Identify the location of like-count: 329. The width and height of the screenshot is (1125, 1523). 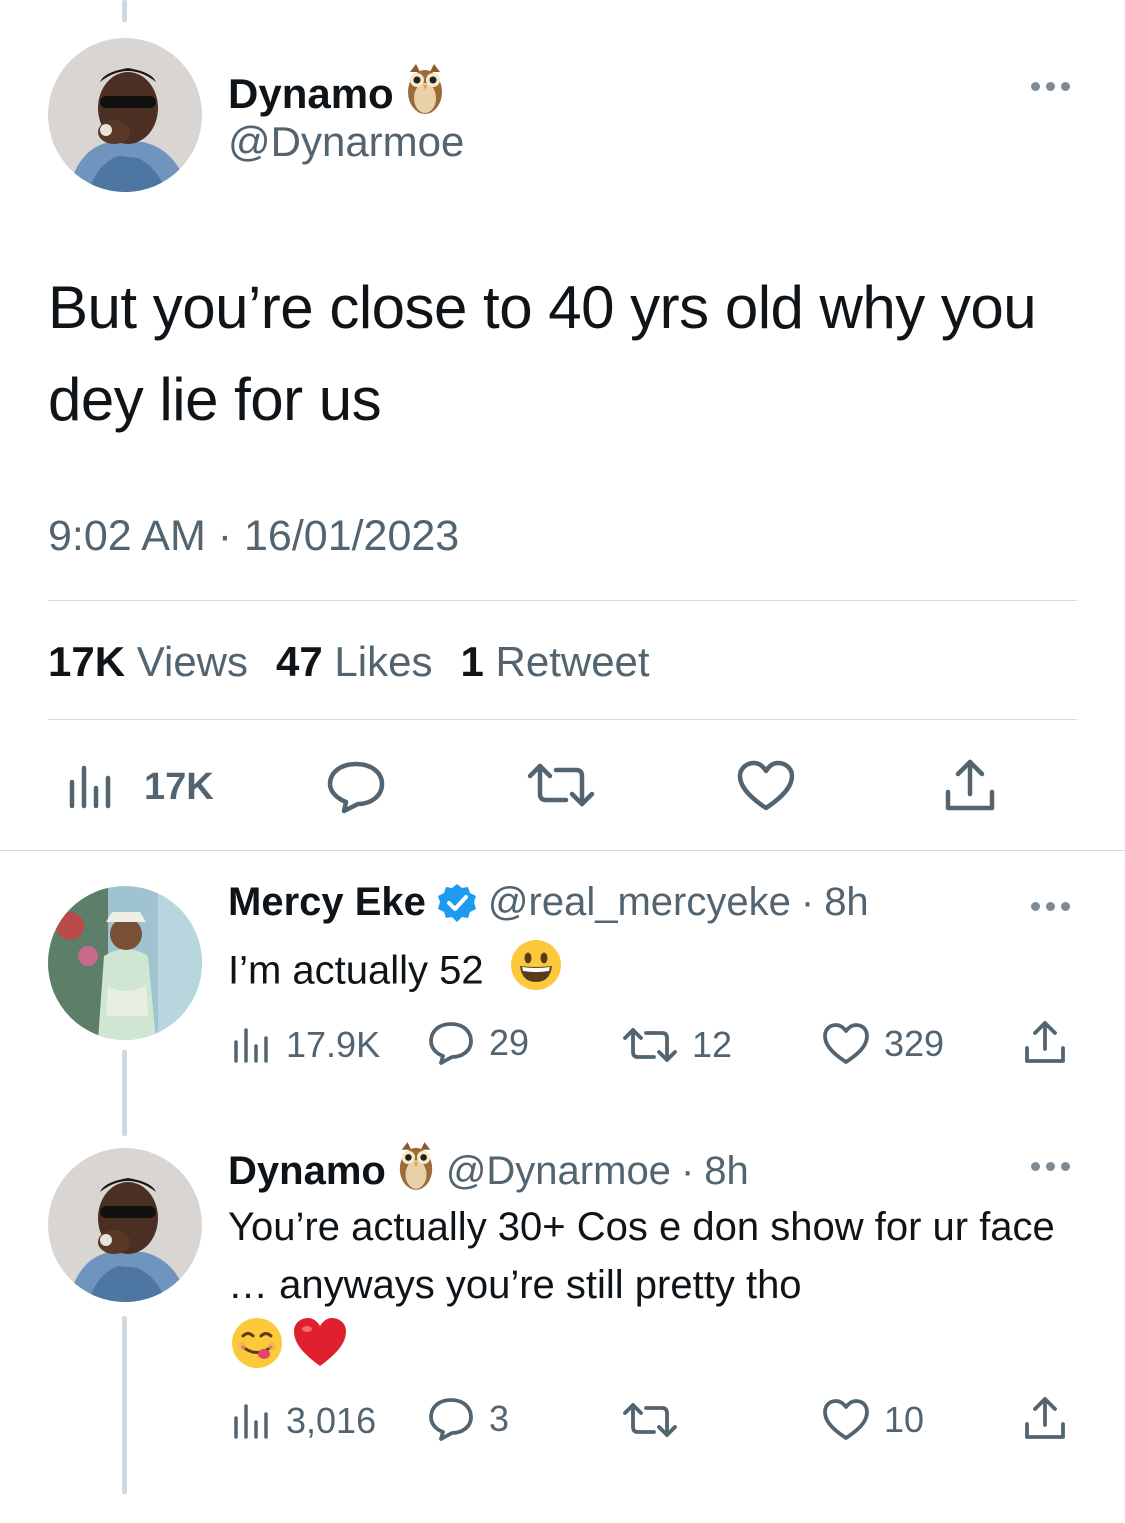
(914, 1043).